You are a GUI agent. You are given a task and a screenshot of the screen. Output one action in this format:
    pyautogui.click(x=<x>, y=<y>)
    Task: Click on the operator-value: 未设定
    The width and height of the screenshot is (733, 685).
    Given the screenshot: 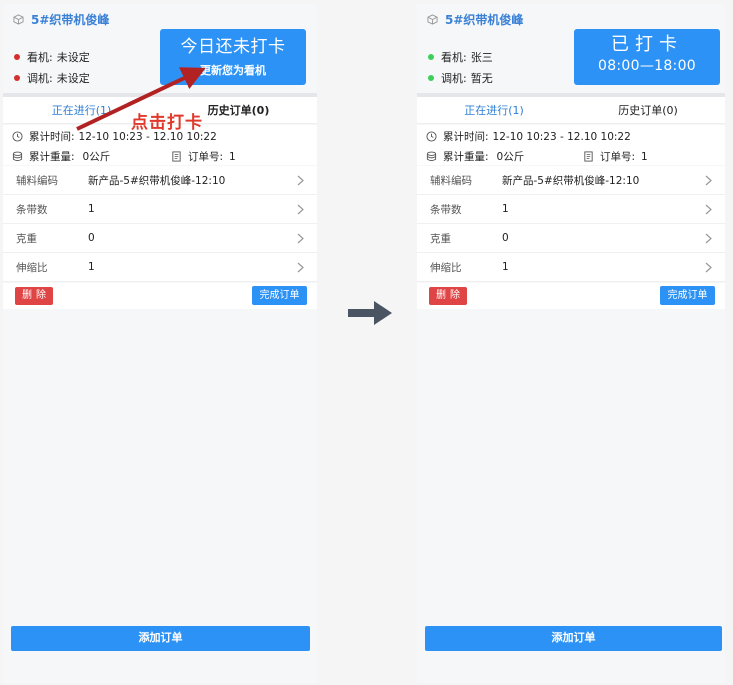 What is the action you would take?
    pyautogui.click(x=73, y=57)
    